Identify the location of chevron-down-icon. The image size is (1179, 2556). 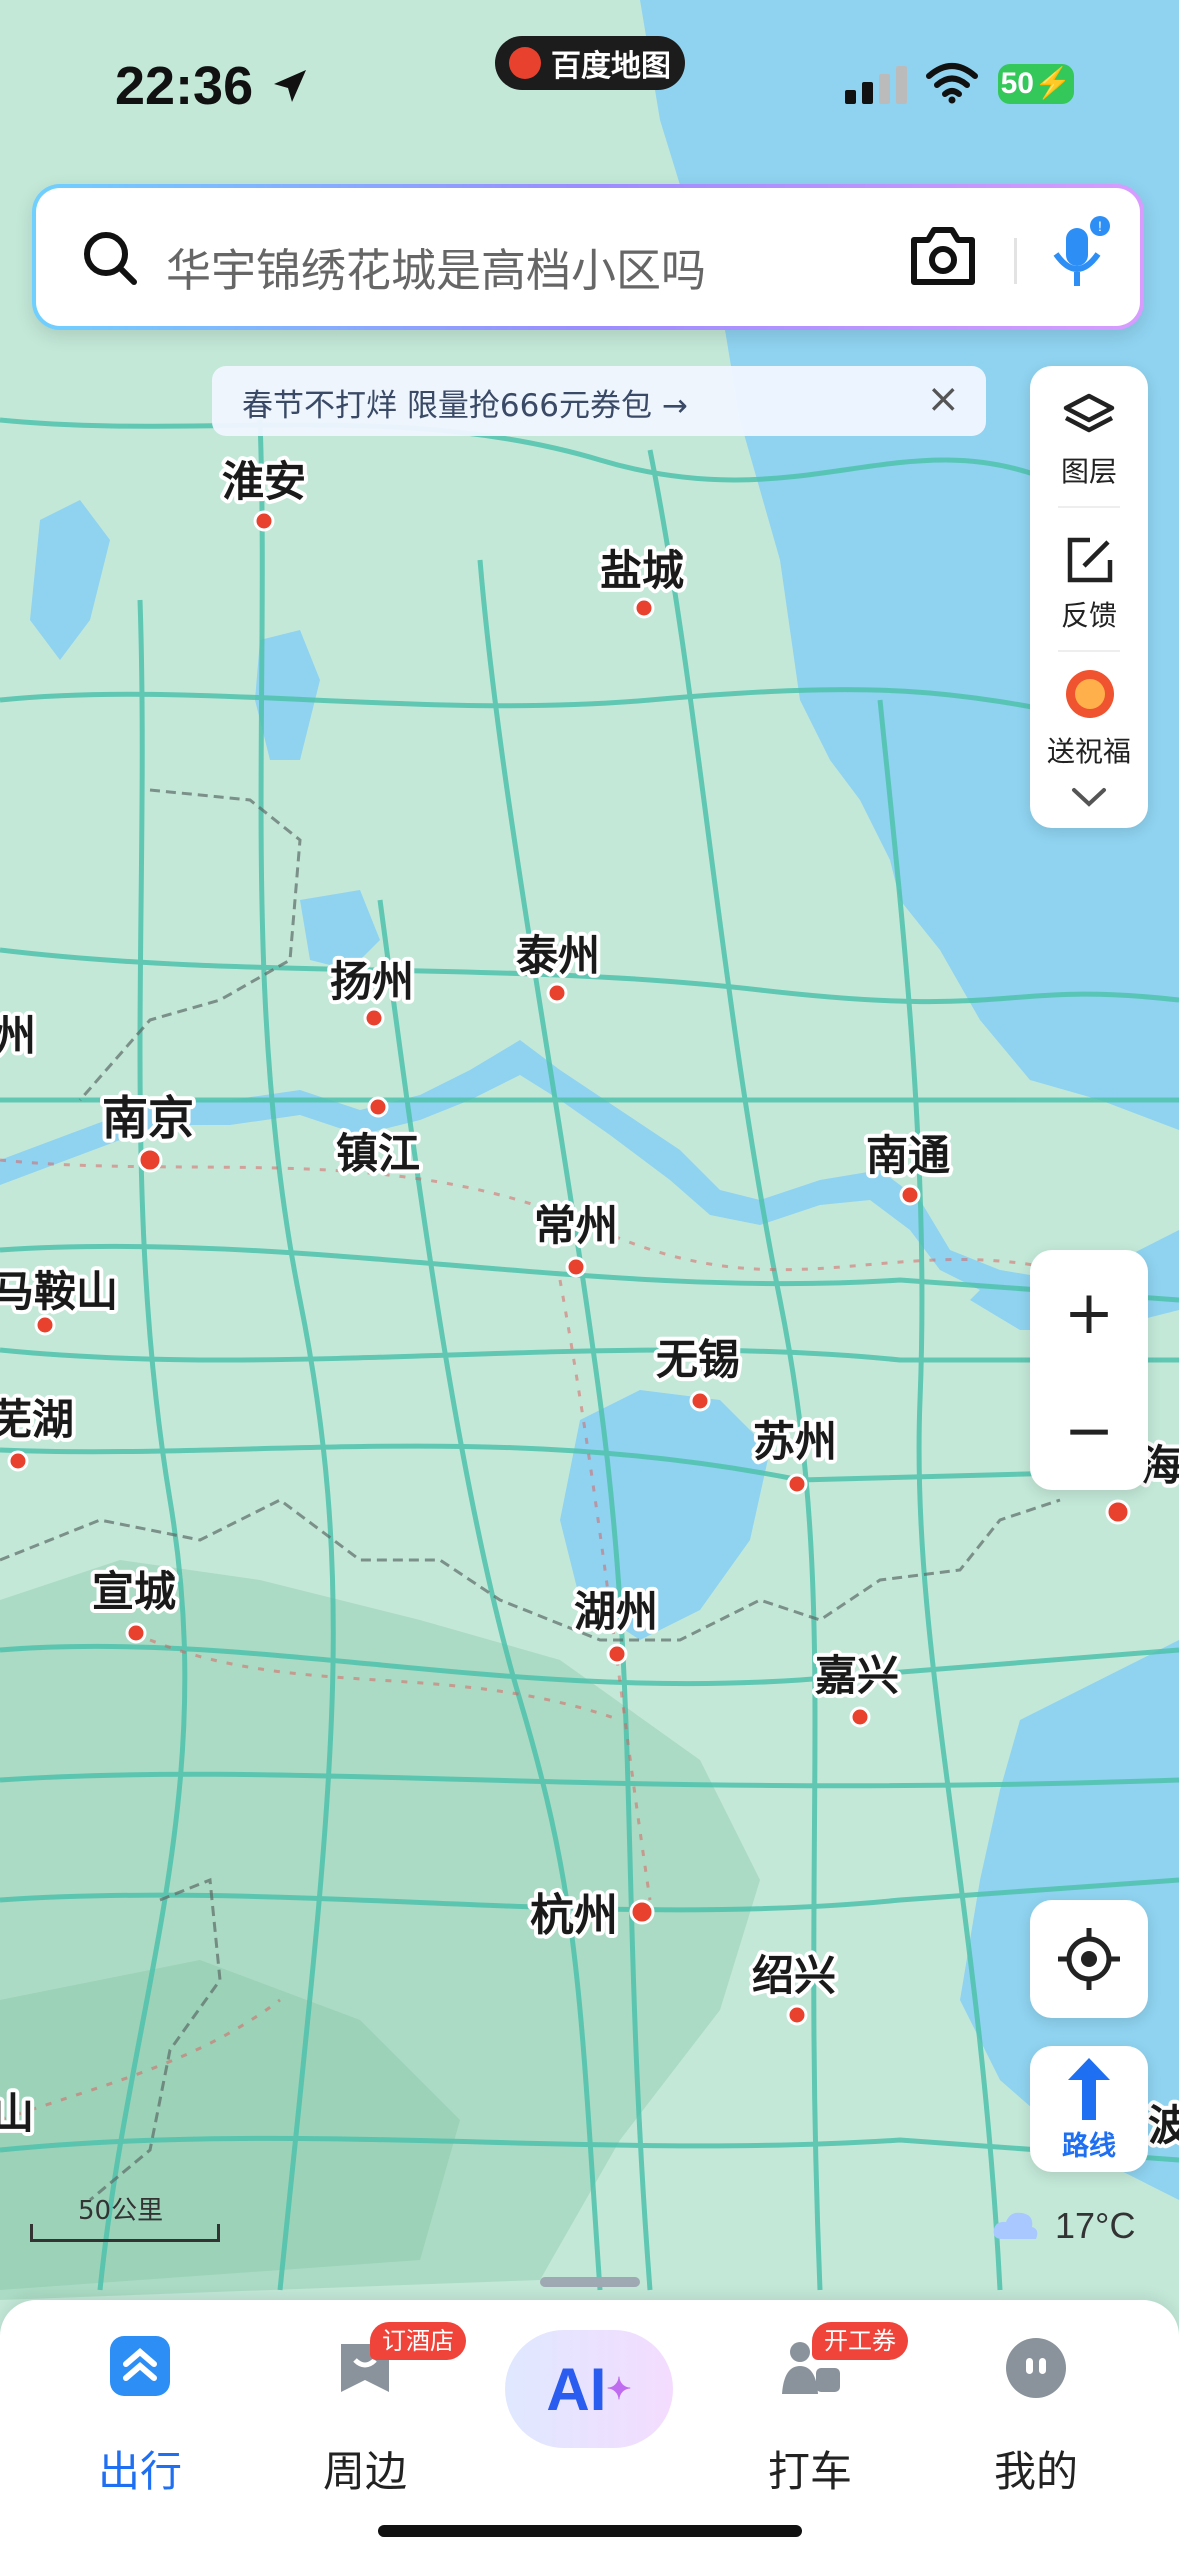
(1089, 798).